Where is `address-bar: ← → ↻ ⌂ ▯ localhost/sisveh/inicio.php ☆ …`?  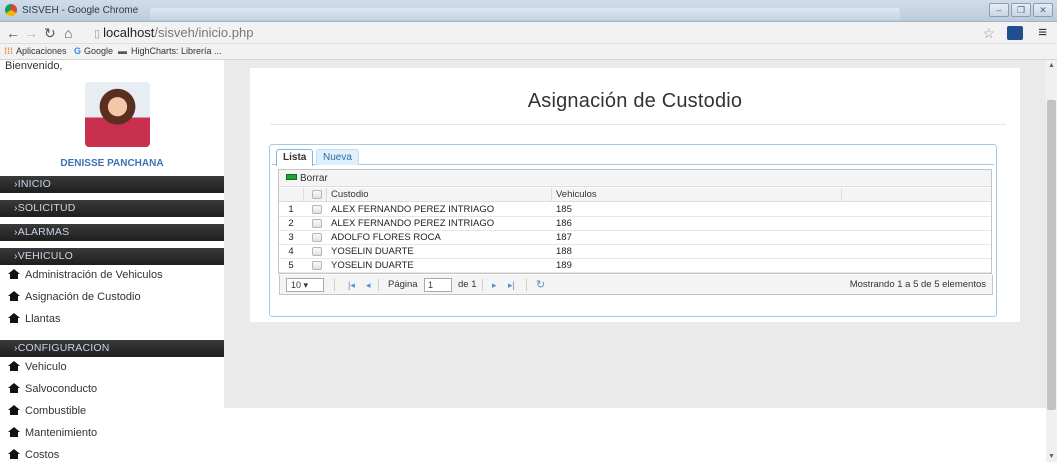
address-bar: ← → ↻ ⌂ ▯ localhost/sisveh/inicio.php ☆ … is located at coordinates (528, 33).